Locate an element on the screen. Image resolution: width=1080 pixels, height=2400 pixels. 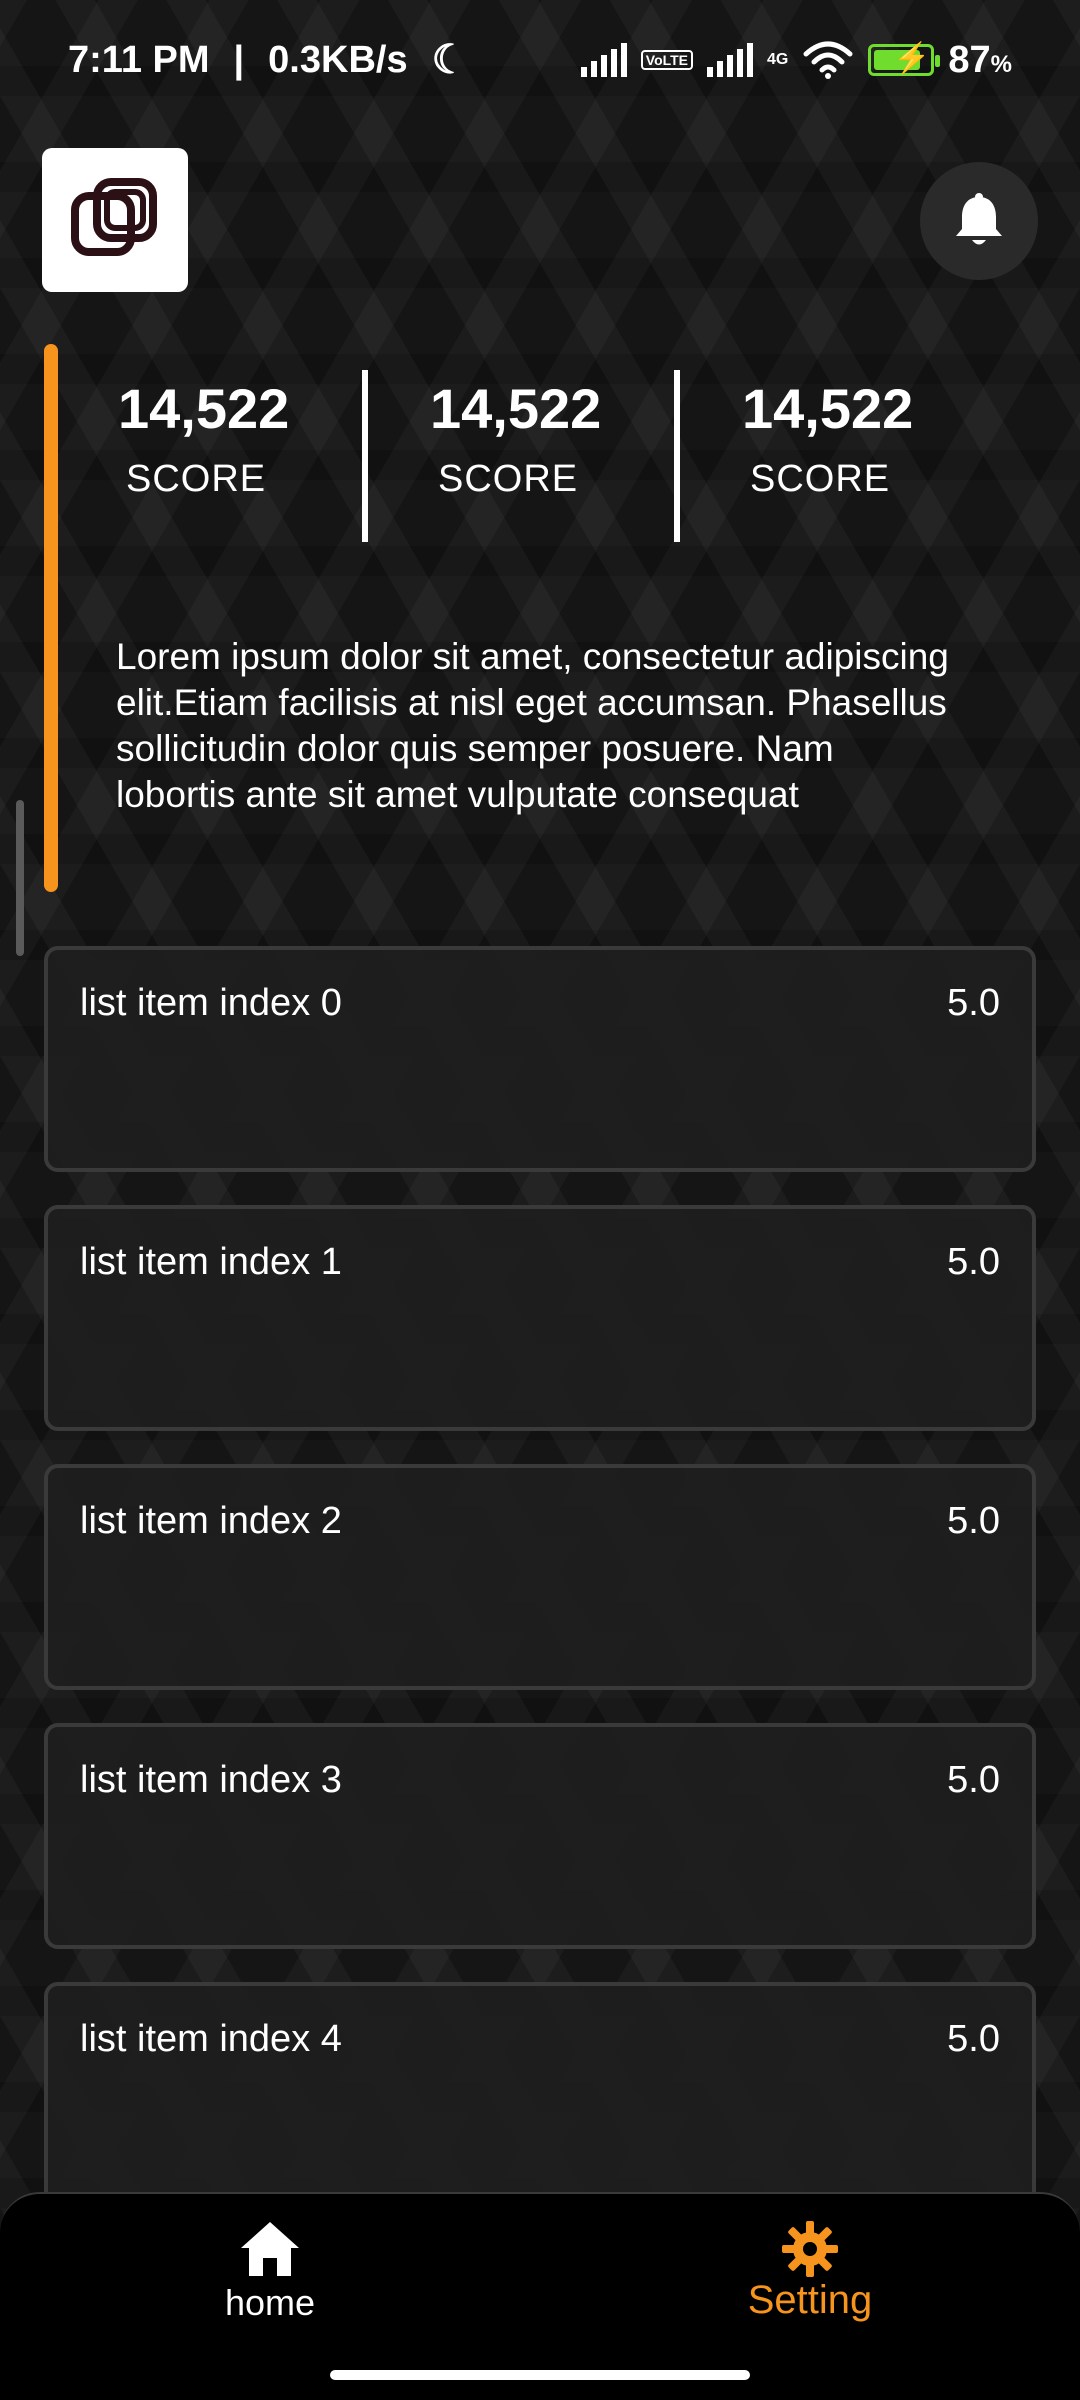
wifi-icon is located at coordinates (828, 60).